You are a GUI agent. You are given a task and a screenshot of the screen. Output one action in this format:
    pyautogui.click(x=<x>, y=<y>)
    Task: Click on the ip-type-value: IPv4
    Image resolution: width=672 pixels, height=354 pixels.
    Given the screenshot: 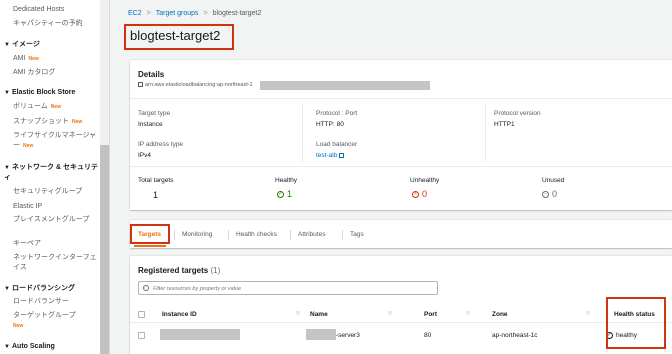 What is the action you would take?
    pyautogui.click(x=145, y=155)
    